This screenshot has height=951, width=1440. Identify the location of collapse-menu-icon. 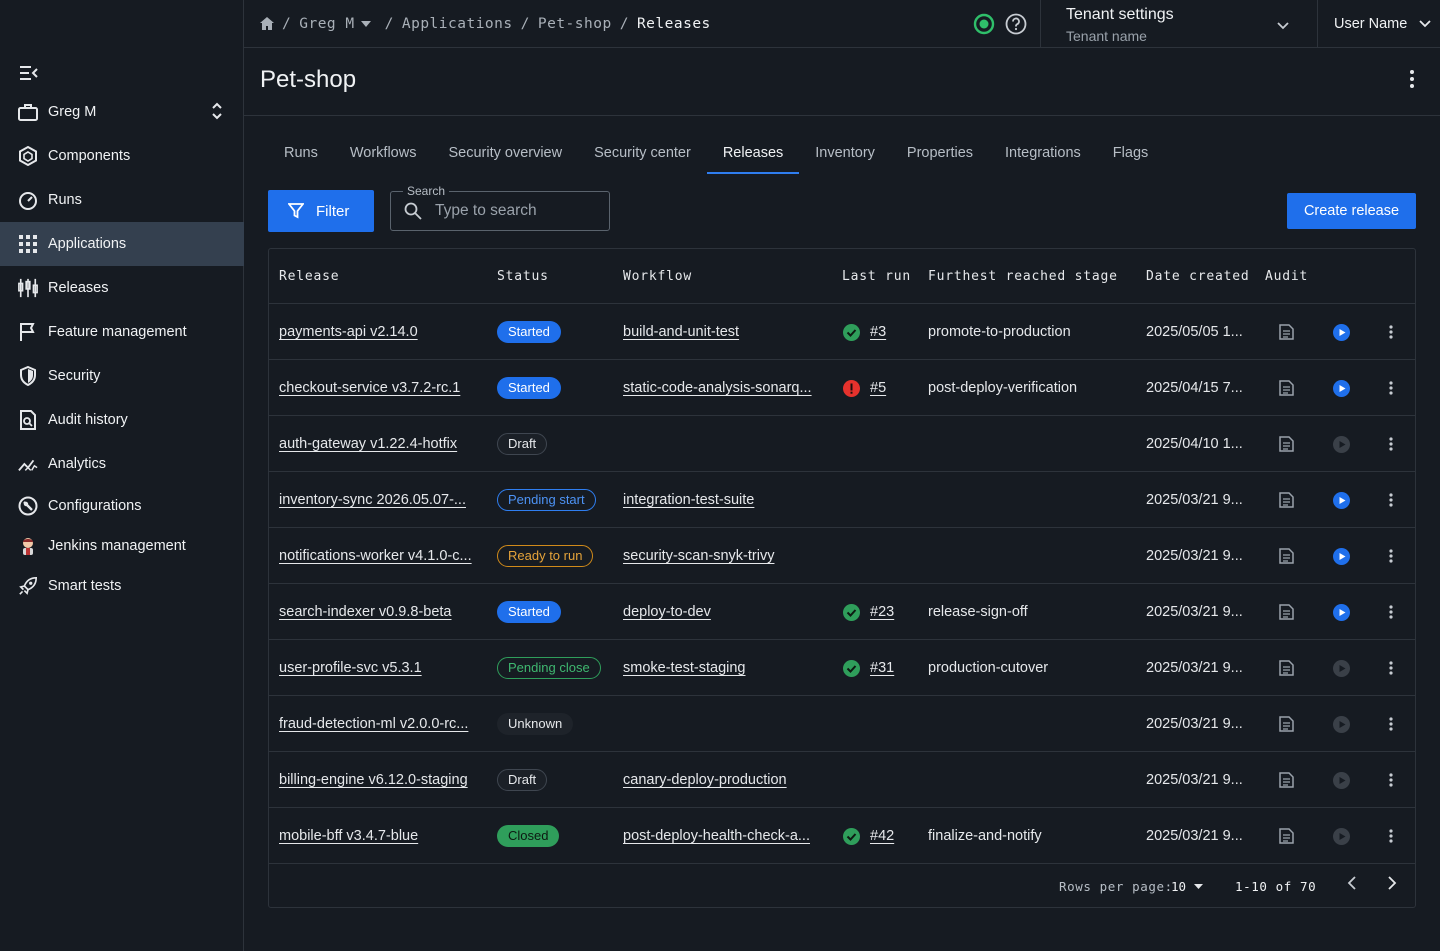
(29, 73).